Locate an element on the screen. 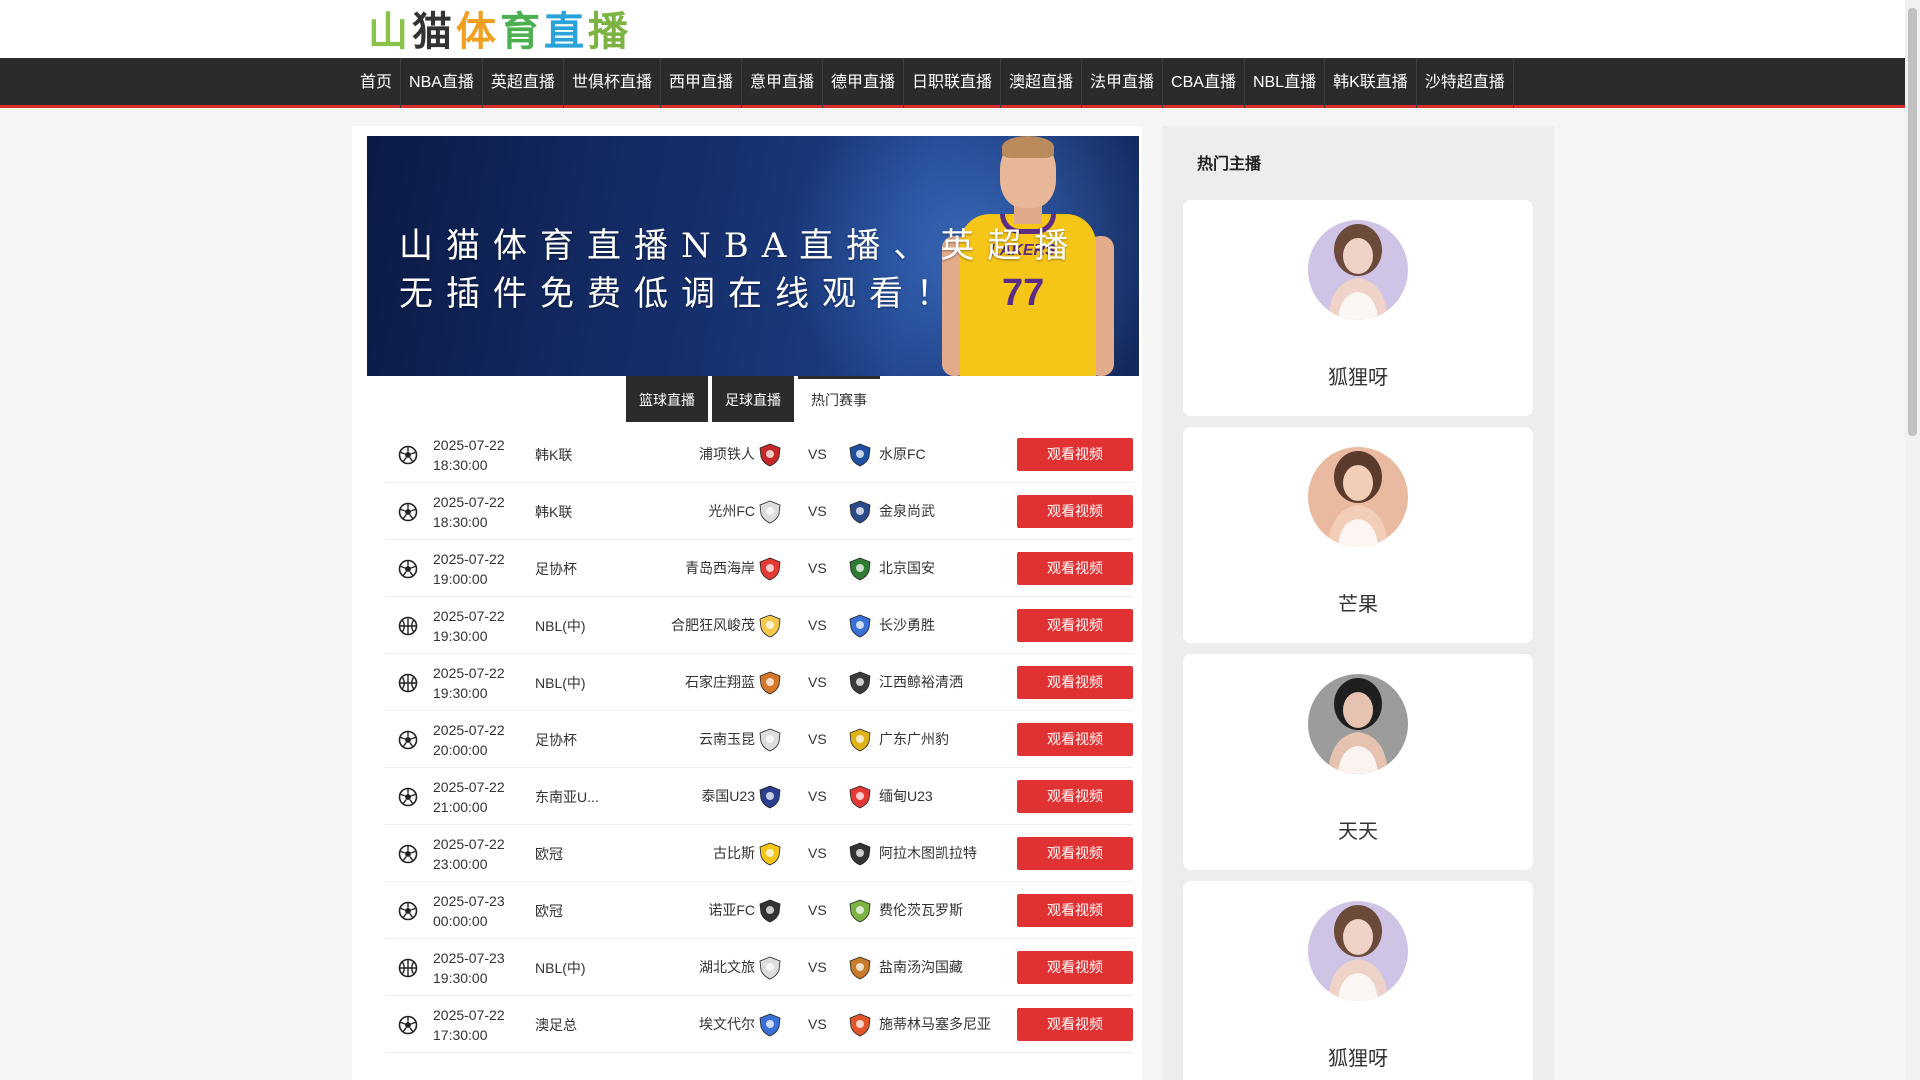 The width and height of the screenshot is (1920, 1080). nav-item-8: 澳超直播 is located at coordinates (1042, 83).